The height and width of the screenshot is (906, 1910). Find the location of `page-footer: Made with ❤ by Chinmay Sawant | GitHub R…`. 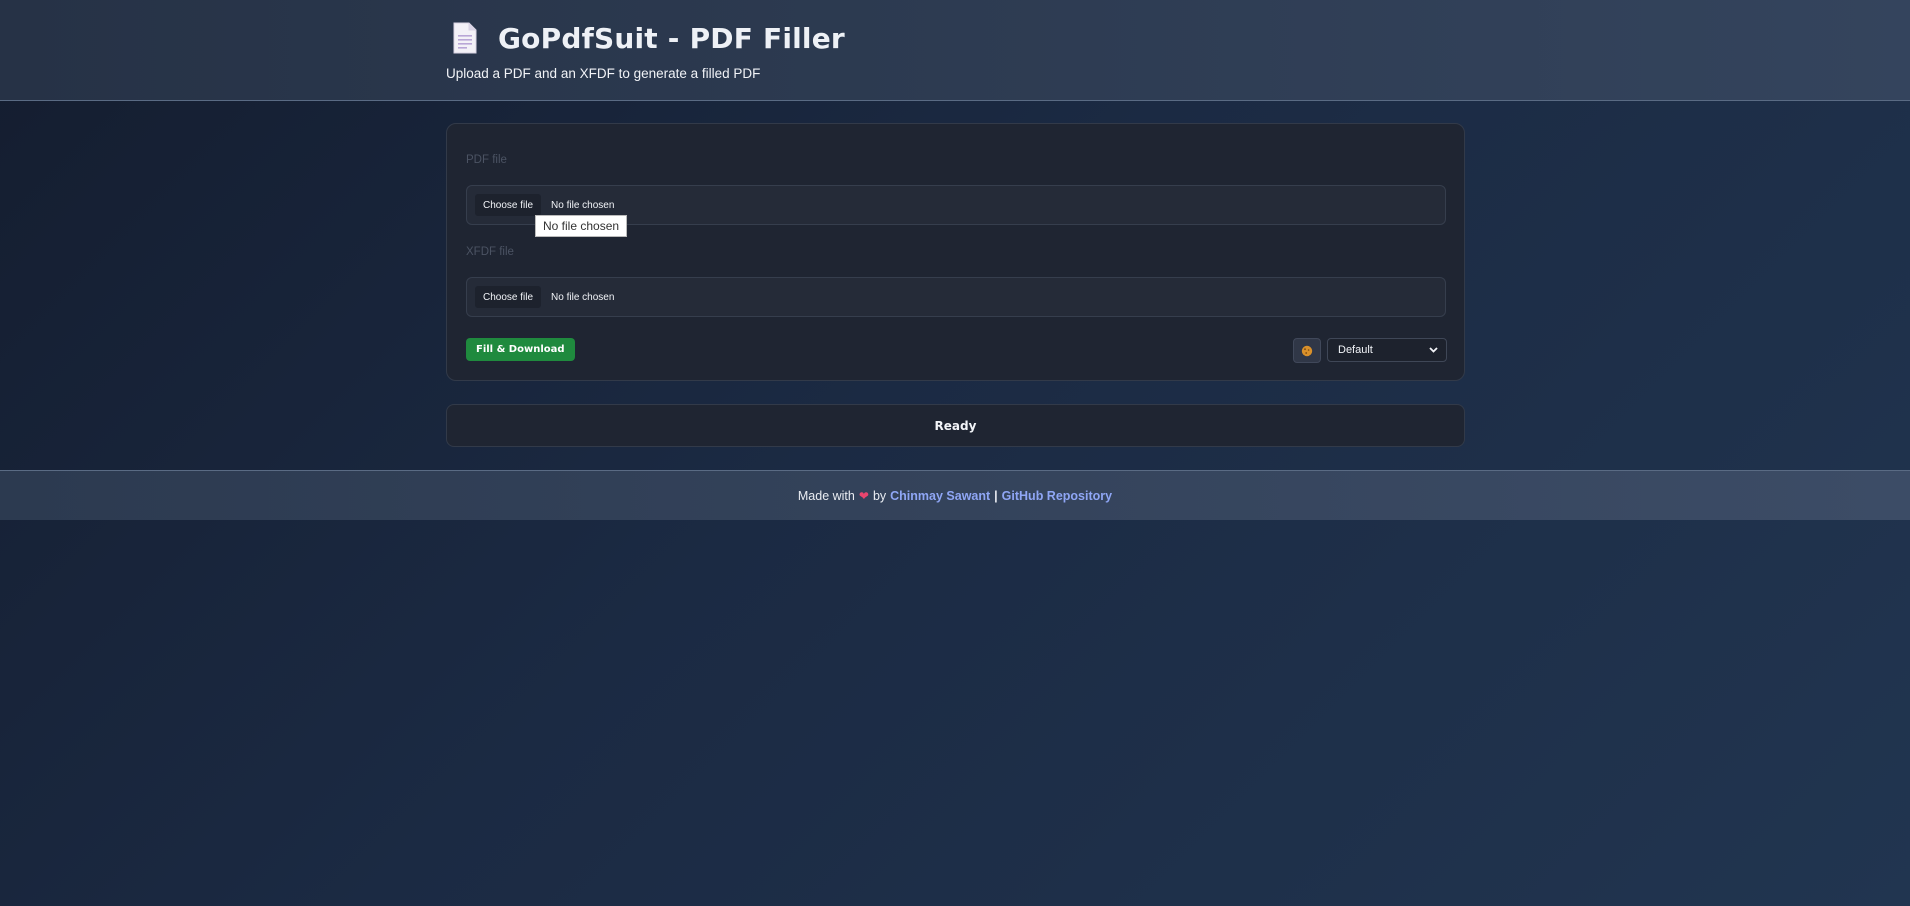

page-footer: Made with ❤ by Chinmay Sawant | GitHub R… is located at coordinates (955, 495).